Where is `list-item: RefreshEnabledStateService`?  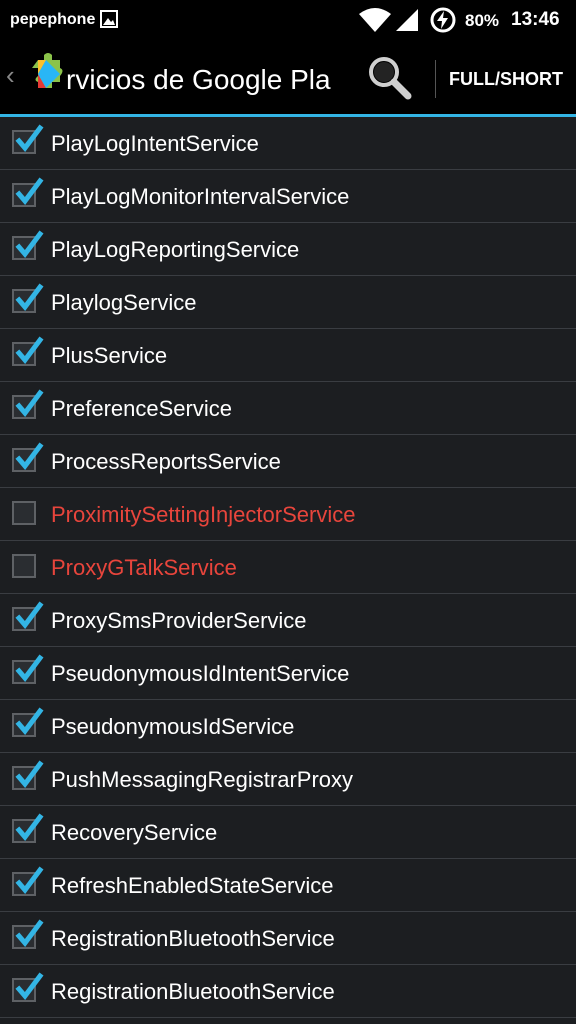 list-item: RefreshEnabledStateService is located at coordinates (288, 885).